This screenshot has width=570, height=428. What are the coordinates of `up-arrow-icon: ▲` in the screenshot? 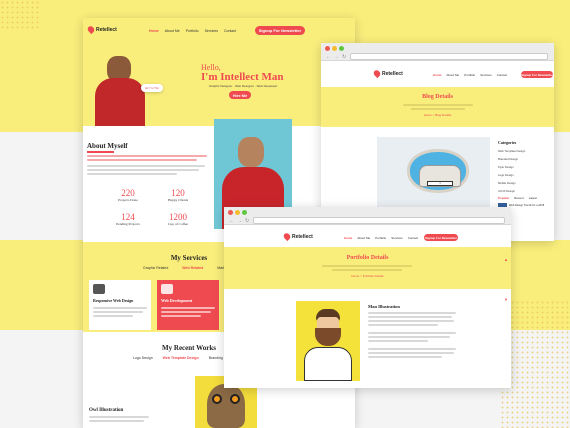 It's located at (506, 259).